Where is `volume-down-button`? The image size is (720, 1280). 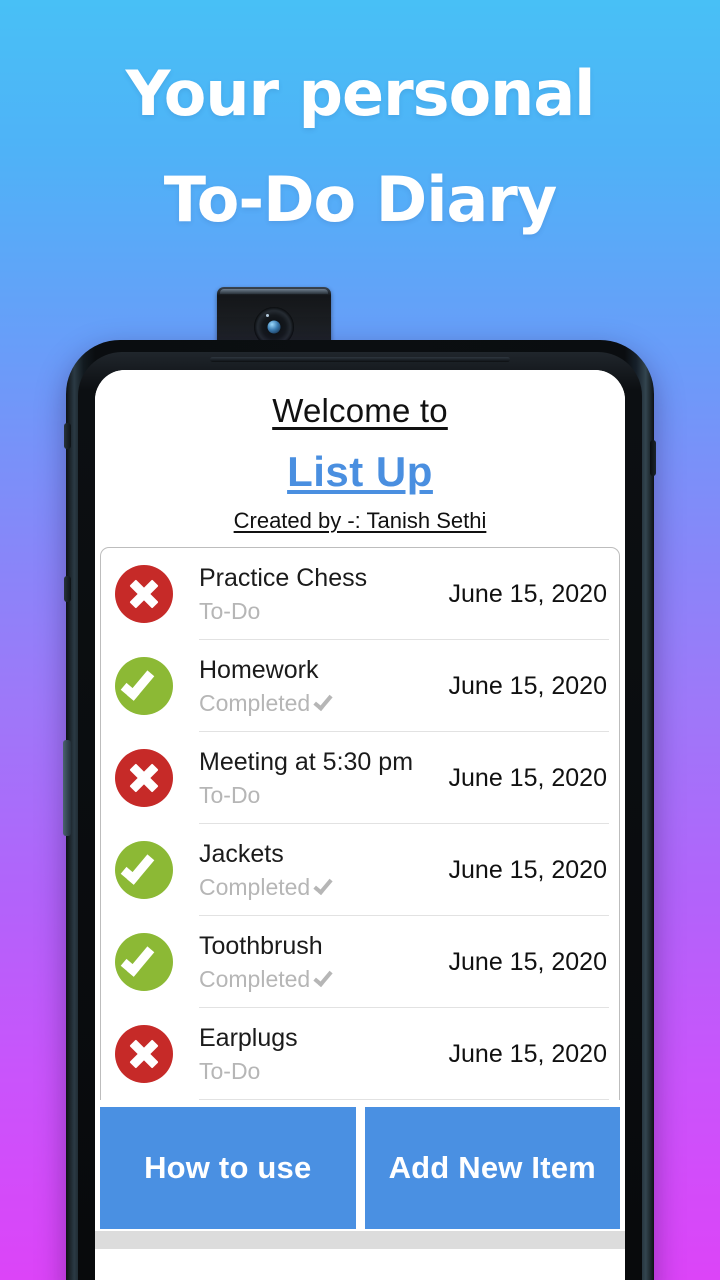
volume-down-button is located at coordinates (67, 589).